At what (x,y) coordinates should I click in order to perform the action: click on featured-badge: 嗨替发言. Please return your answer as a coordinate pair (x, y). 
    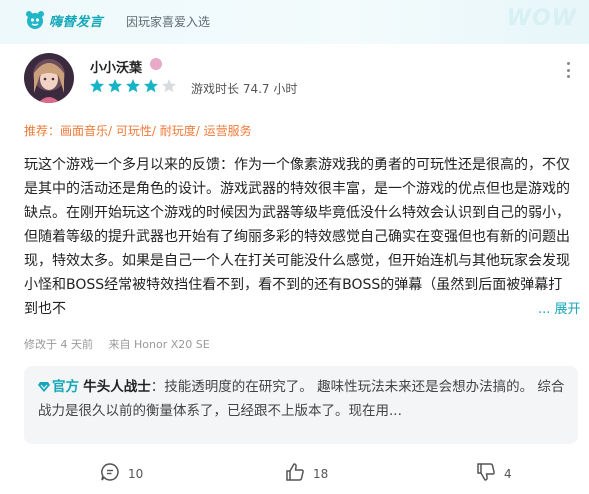
    Looking at the image, I should click on (63, 20).